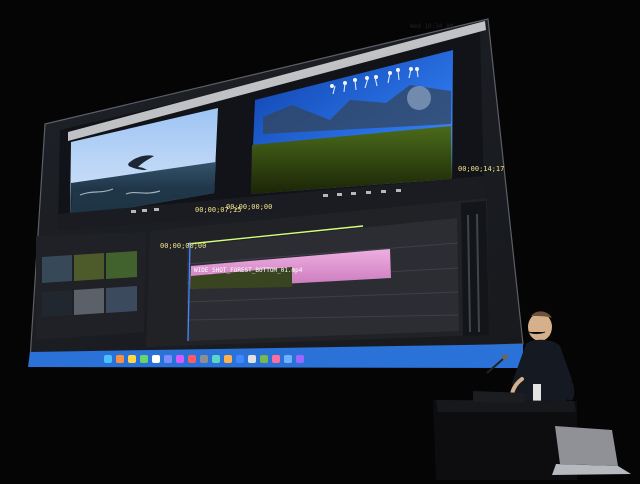 The height and width of the screenshot is (484, 640). I want to click on menubar-clock: Wed 10:34 AM, so click(432, 26).